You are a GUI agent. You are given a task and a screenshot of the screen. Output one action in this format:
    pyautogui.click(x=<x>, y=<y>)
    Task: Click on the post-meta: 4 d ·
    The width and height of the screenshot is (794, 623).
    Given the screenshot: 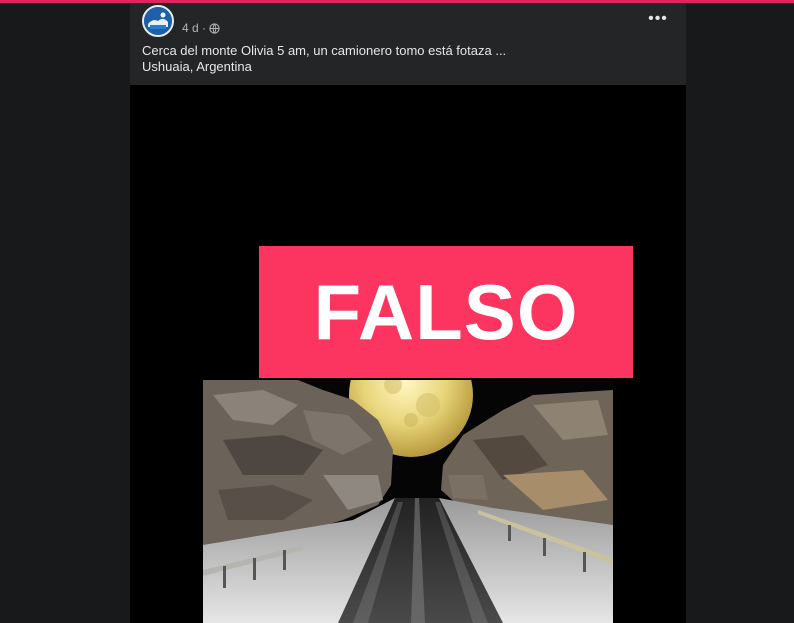 What is the action you would take?
    pyautogui.click(x=201, y=28)
    